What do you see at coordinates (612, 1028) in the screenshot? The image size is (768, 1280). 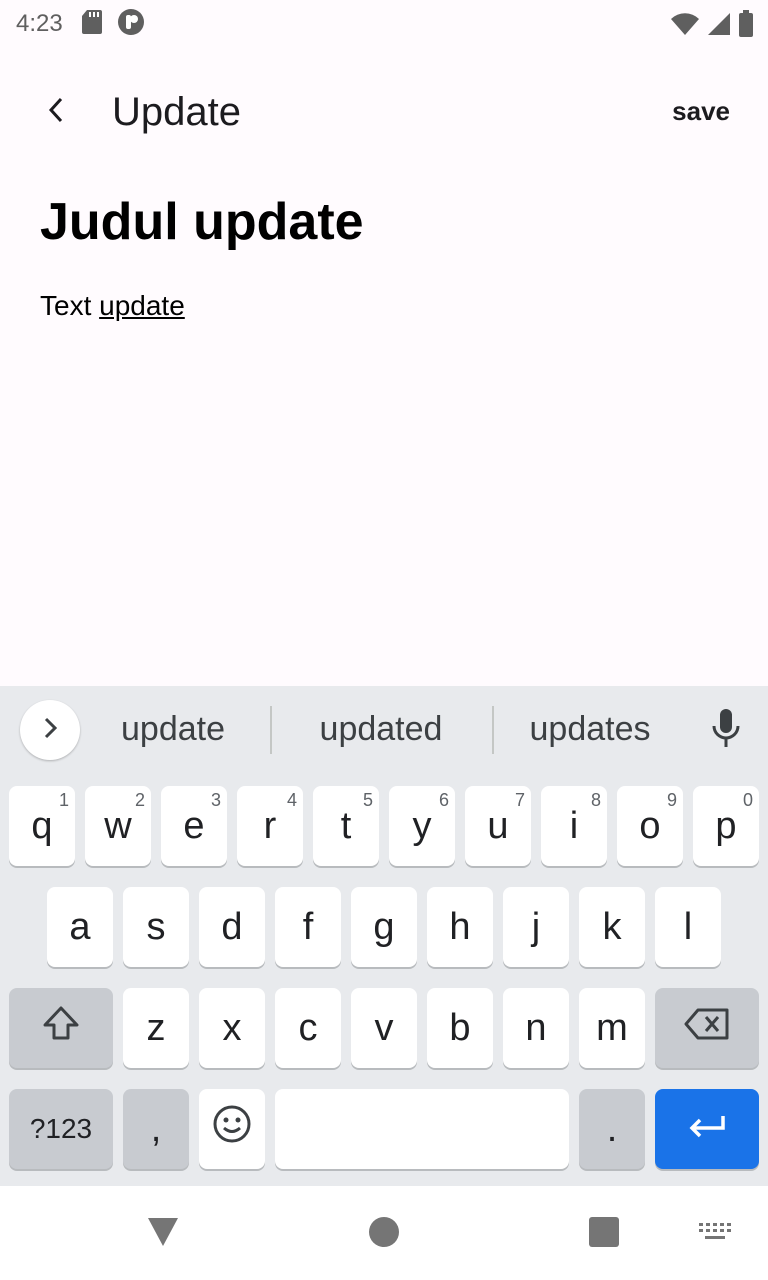 I see `key-m: m` at bounding box center [612, 1028].